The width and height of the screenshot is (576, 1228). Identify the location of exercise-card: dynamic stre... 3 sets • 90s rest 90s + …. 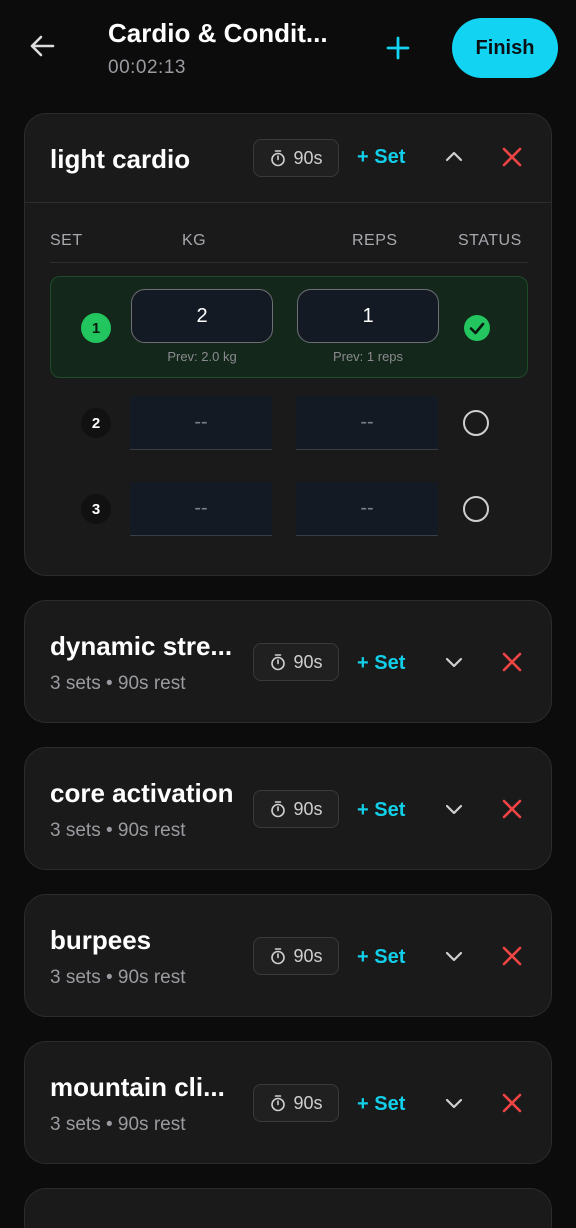
(288, 661).